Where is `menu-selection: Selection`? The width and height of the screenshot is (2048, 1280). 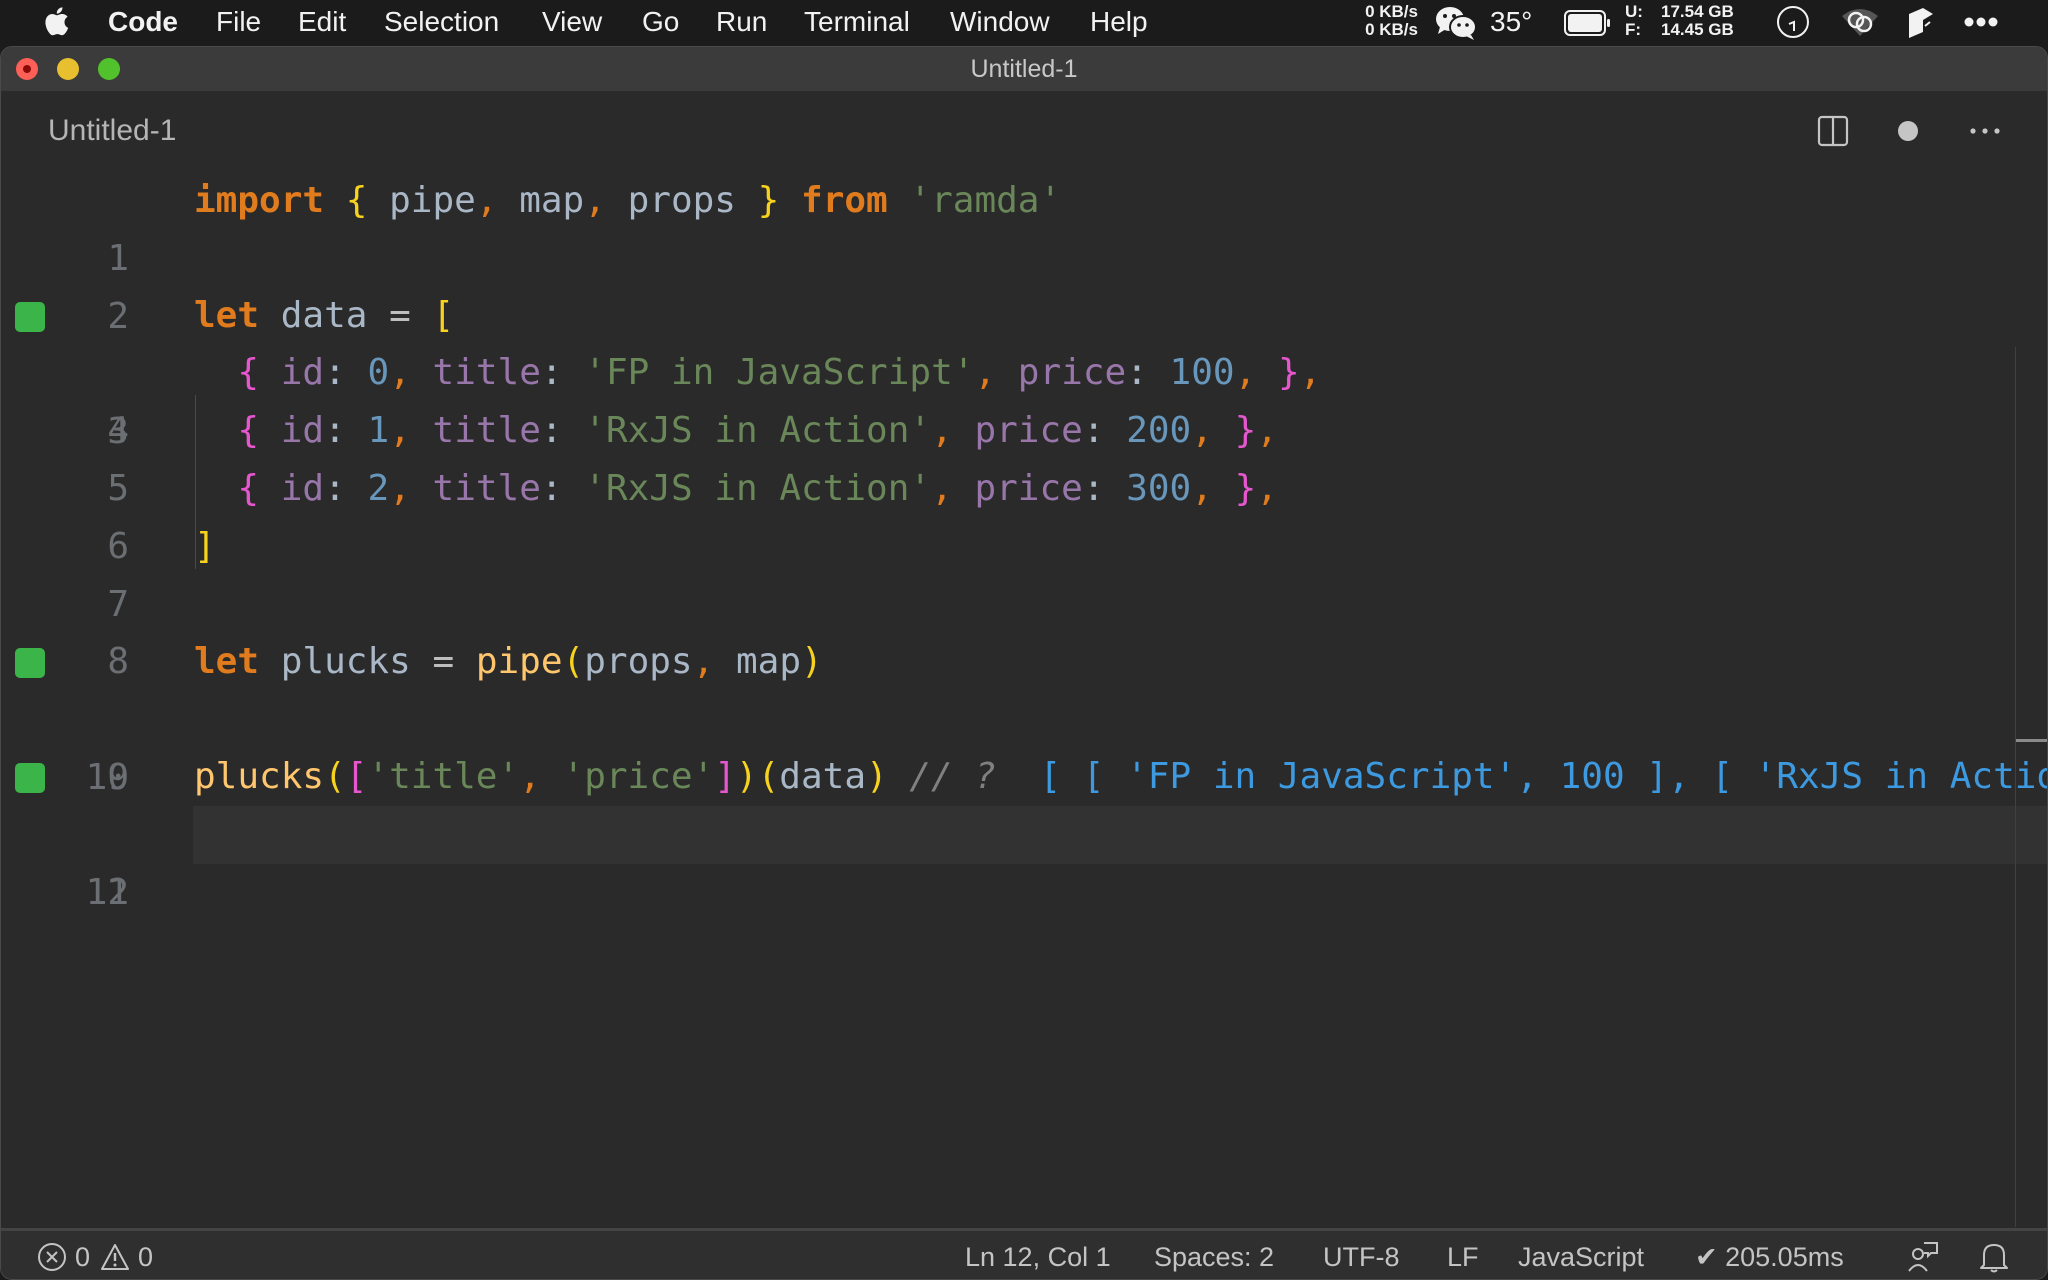 menu-selection: Selection is located at coordinates (441, 22).